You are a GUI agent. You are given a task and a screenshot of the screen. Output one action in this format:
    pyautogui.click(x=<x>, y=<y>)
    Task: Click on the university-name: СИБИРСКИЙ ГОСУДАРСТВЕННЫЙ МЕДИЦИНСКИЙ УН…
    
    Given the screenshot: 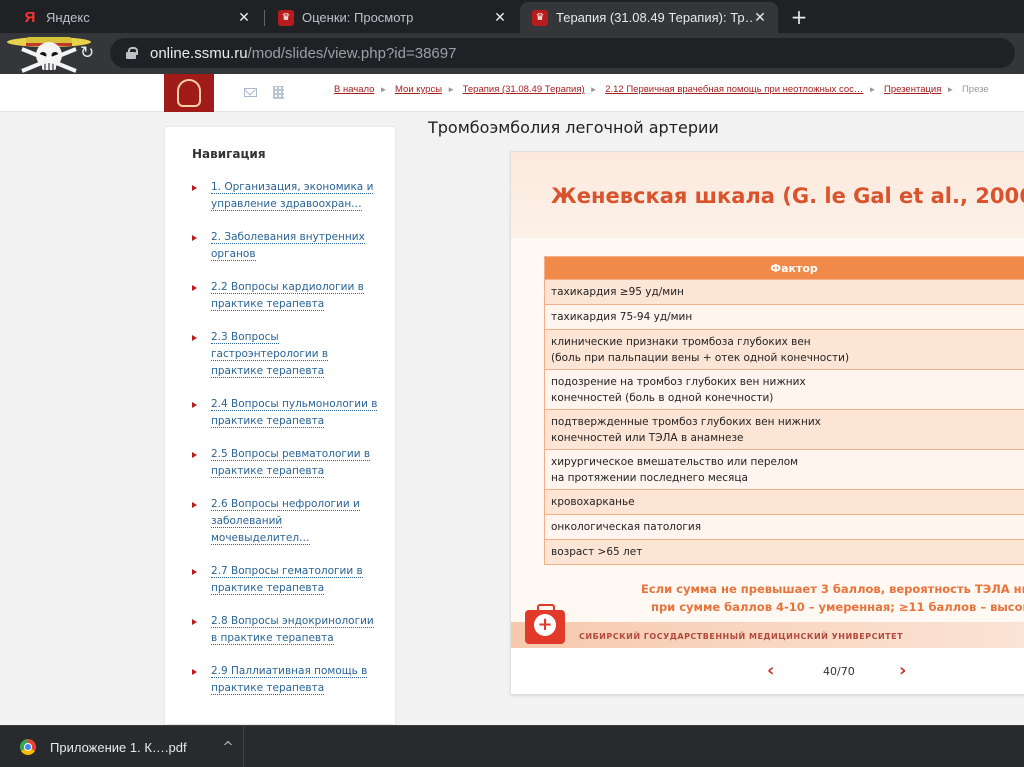 What is the action you would take?
    pyautogui.click(x=741, y=636)
    